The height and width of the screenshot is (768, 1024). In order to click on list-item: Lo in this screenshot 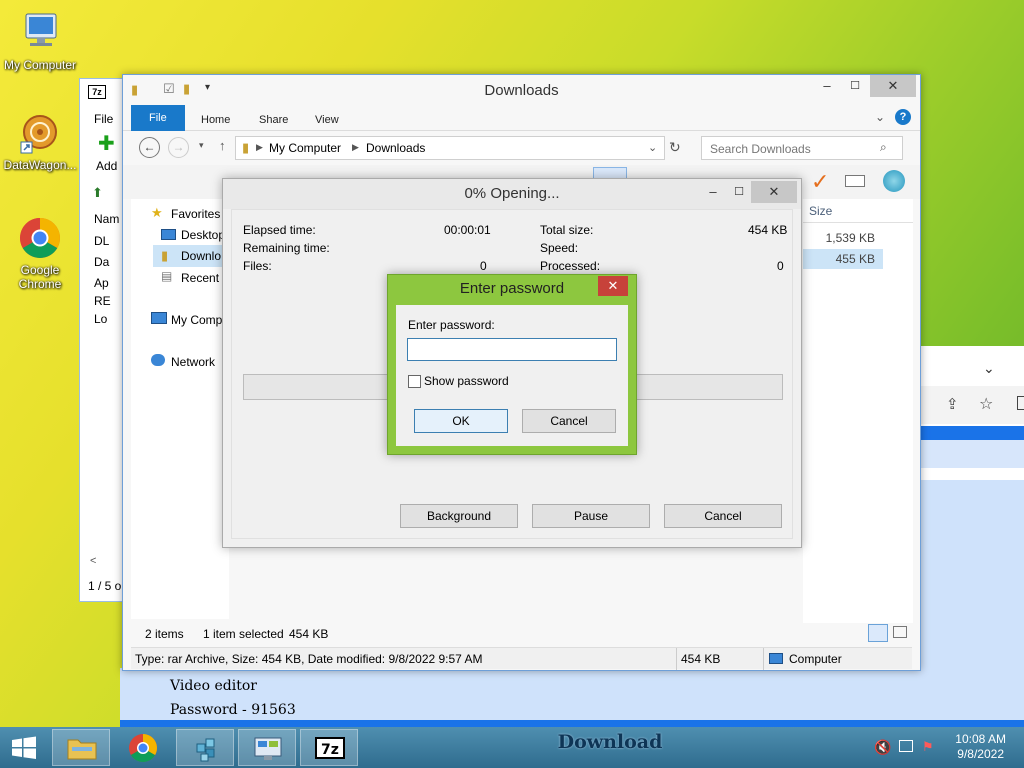, I will do `click(100, 319)`.